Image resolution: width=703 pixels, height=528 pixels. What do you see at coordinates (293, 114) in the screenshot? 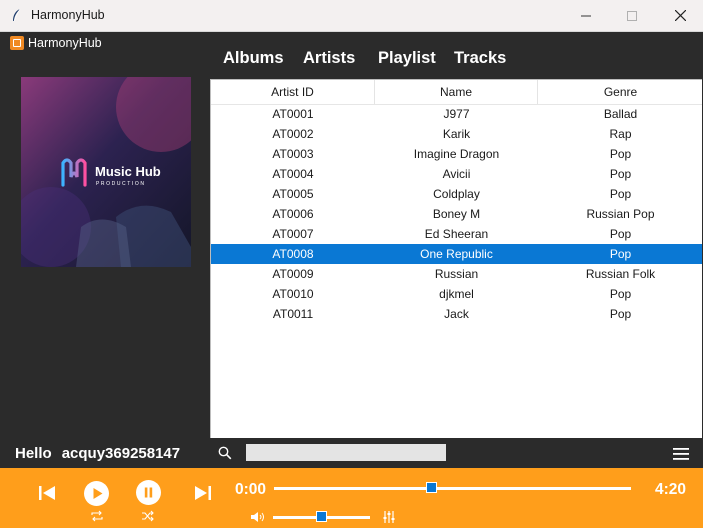
I see `cell-artist-id: AT0001` at bounding box center [293, 114].